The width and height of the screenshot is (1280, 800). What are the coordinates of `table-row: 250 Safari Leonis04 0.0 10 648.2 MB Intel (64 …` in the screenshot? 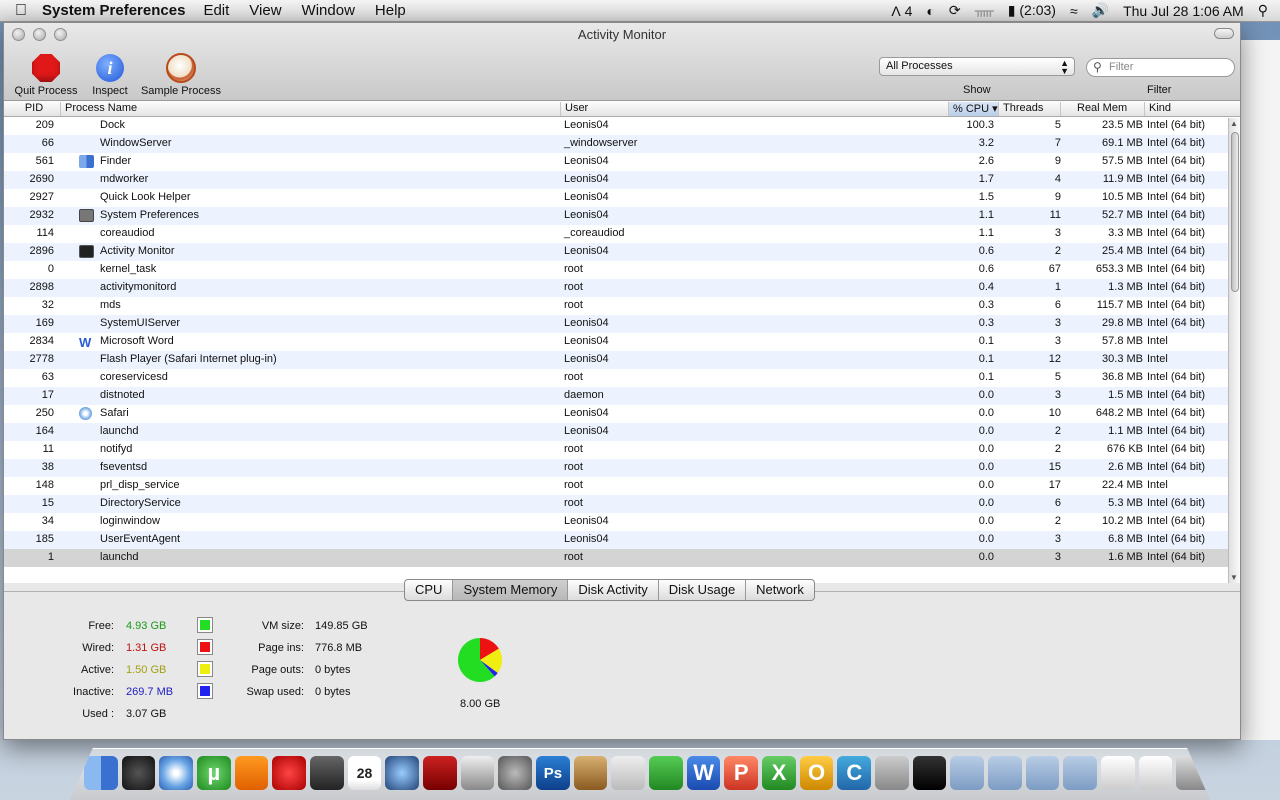 It's located at (616, 414).